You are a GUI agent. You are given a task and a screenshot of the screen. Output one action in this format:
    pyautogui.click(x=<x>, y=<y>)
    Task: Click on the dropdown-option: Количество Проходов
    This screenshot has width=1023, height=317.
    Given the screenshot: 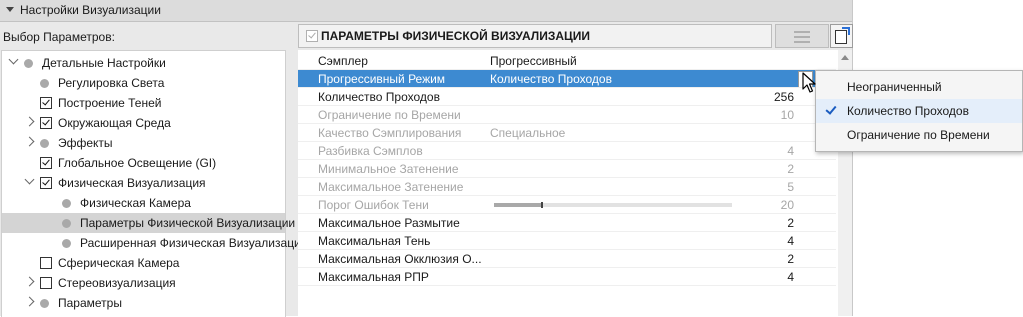 What is the action you would take?
    pyautogui.click(x=919, y=111)
    